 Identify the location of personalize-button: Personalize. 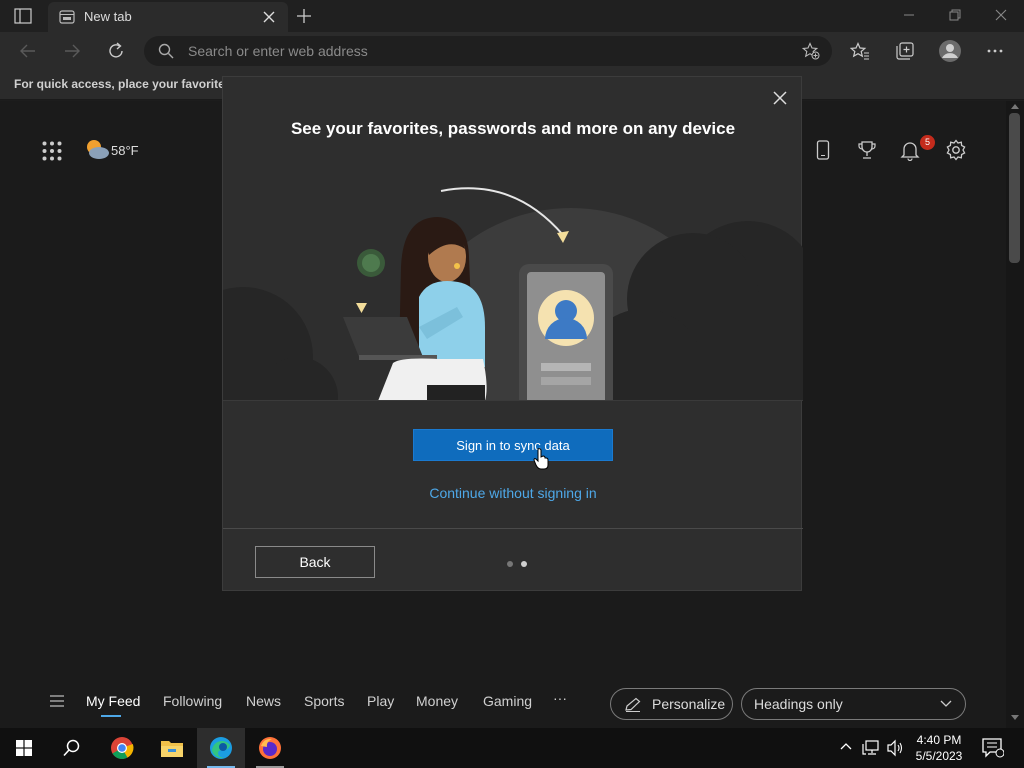
(671, 704).